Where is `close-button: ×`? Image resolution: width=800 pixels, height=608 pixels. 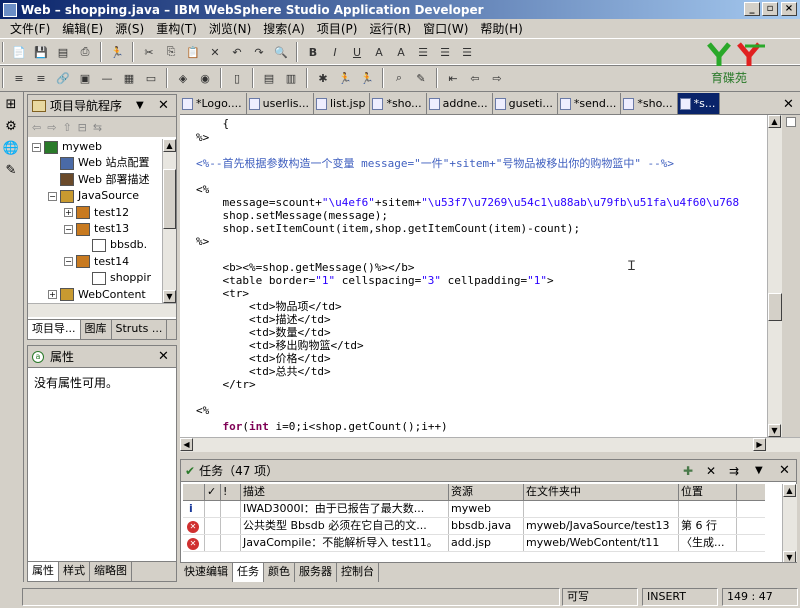
close-button: × is located at coordinates (789, 9).